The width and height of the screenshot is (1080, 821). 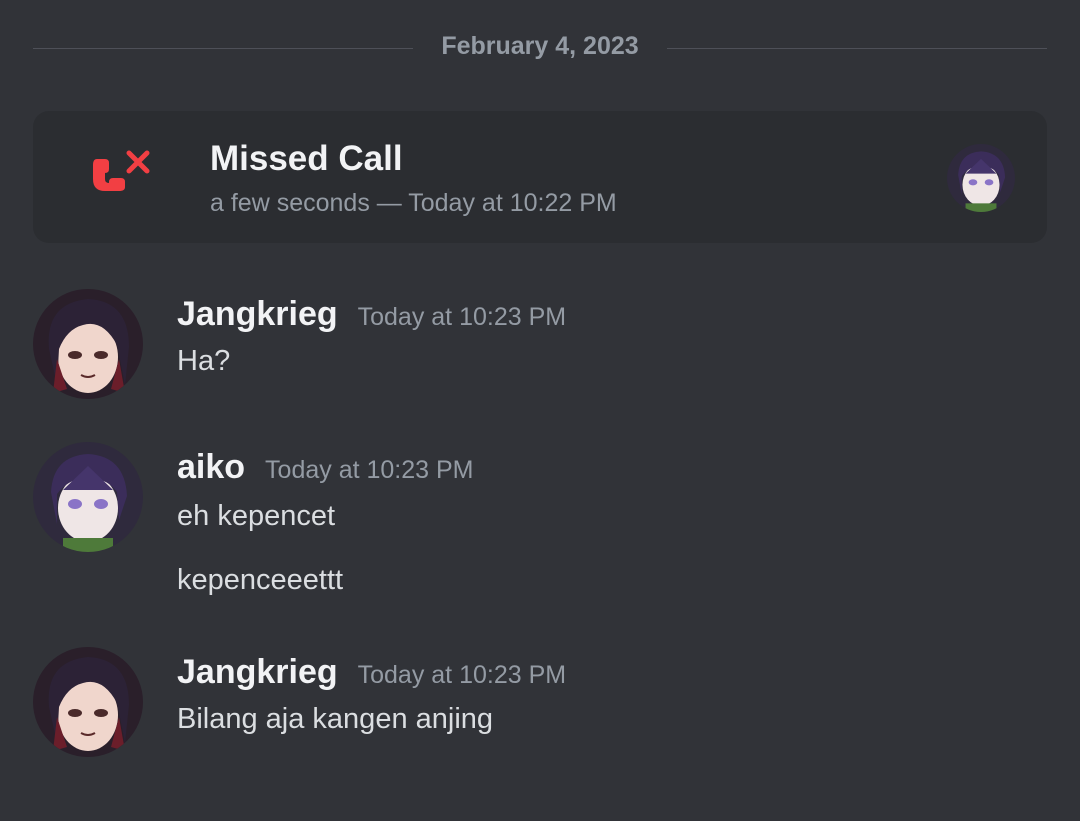 I want to click on message-text: kepenceeettt, so click(x=260, y=580).